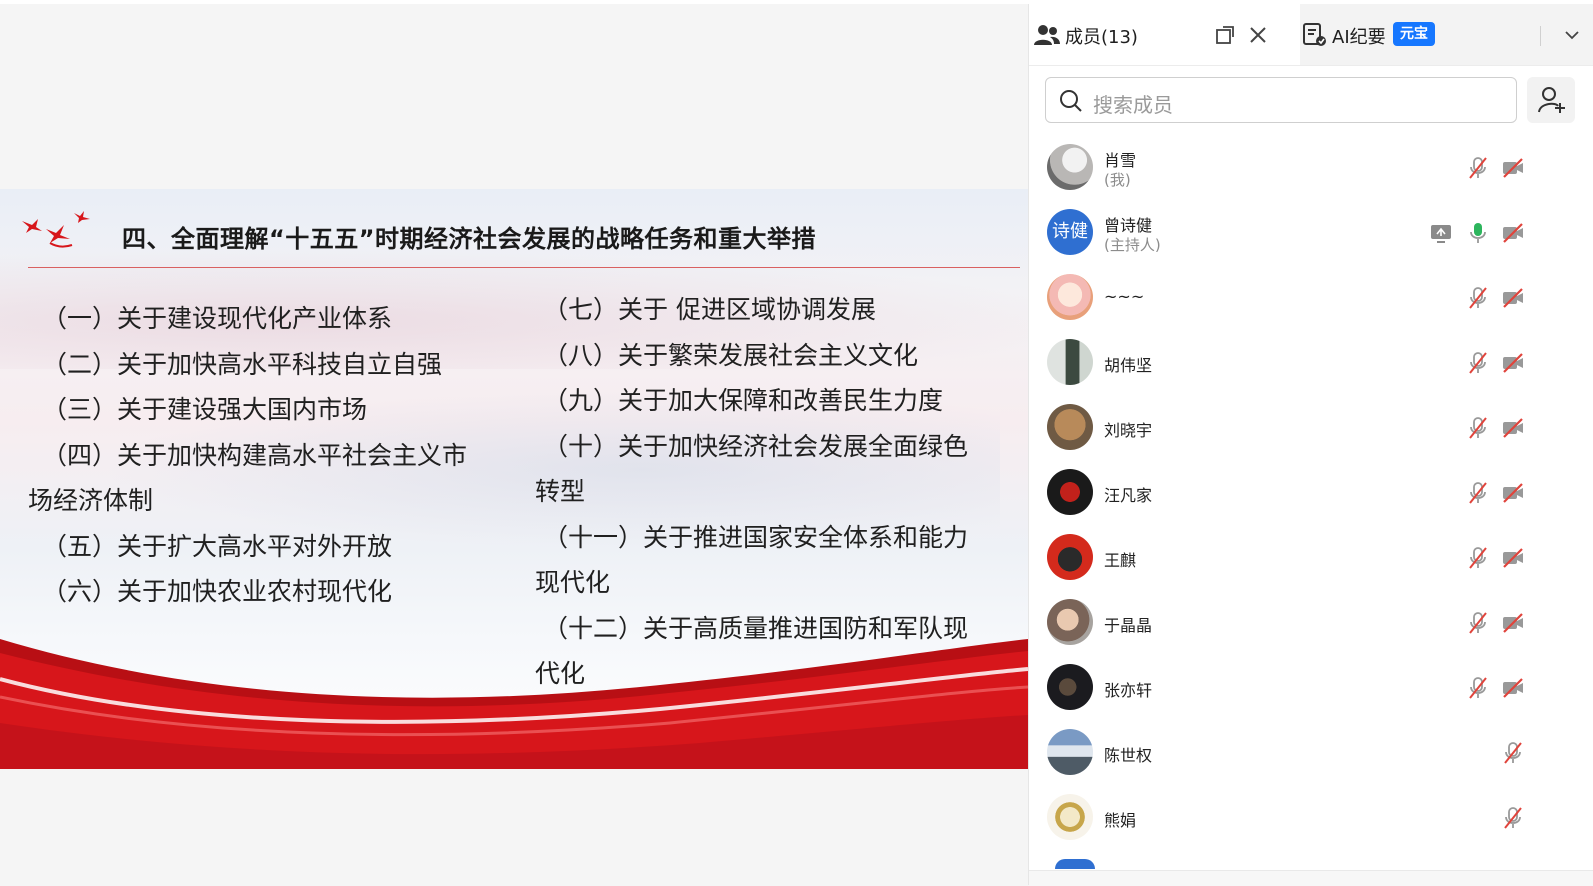 This screenshot has height=886, width=1593. Describe the element at coordinates (1117, 180) in the screenshot. I see `member-role: (我)` at that location.